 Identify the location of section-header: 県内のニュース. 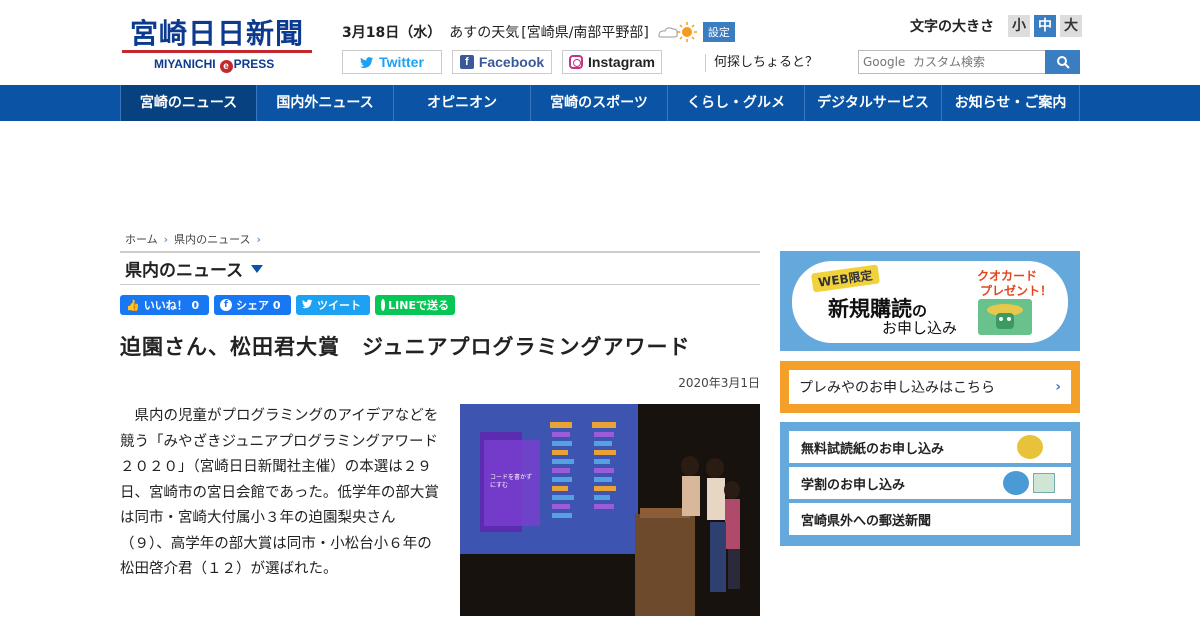
(440, 268).